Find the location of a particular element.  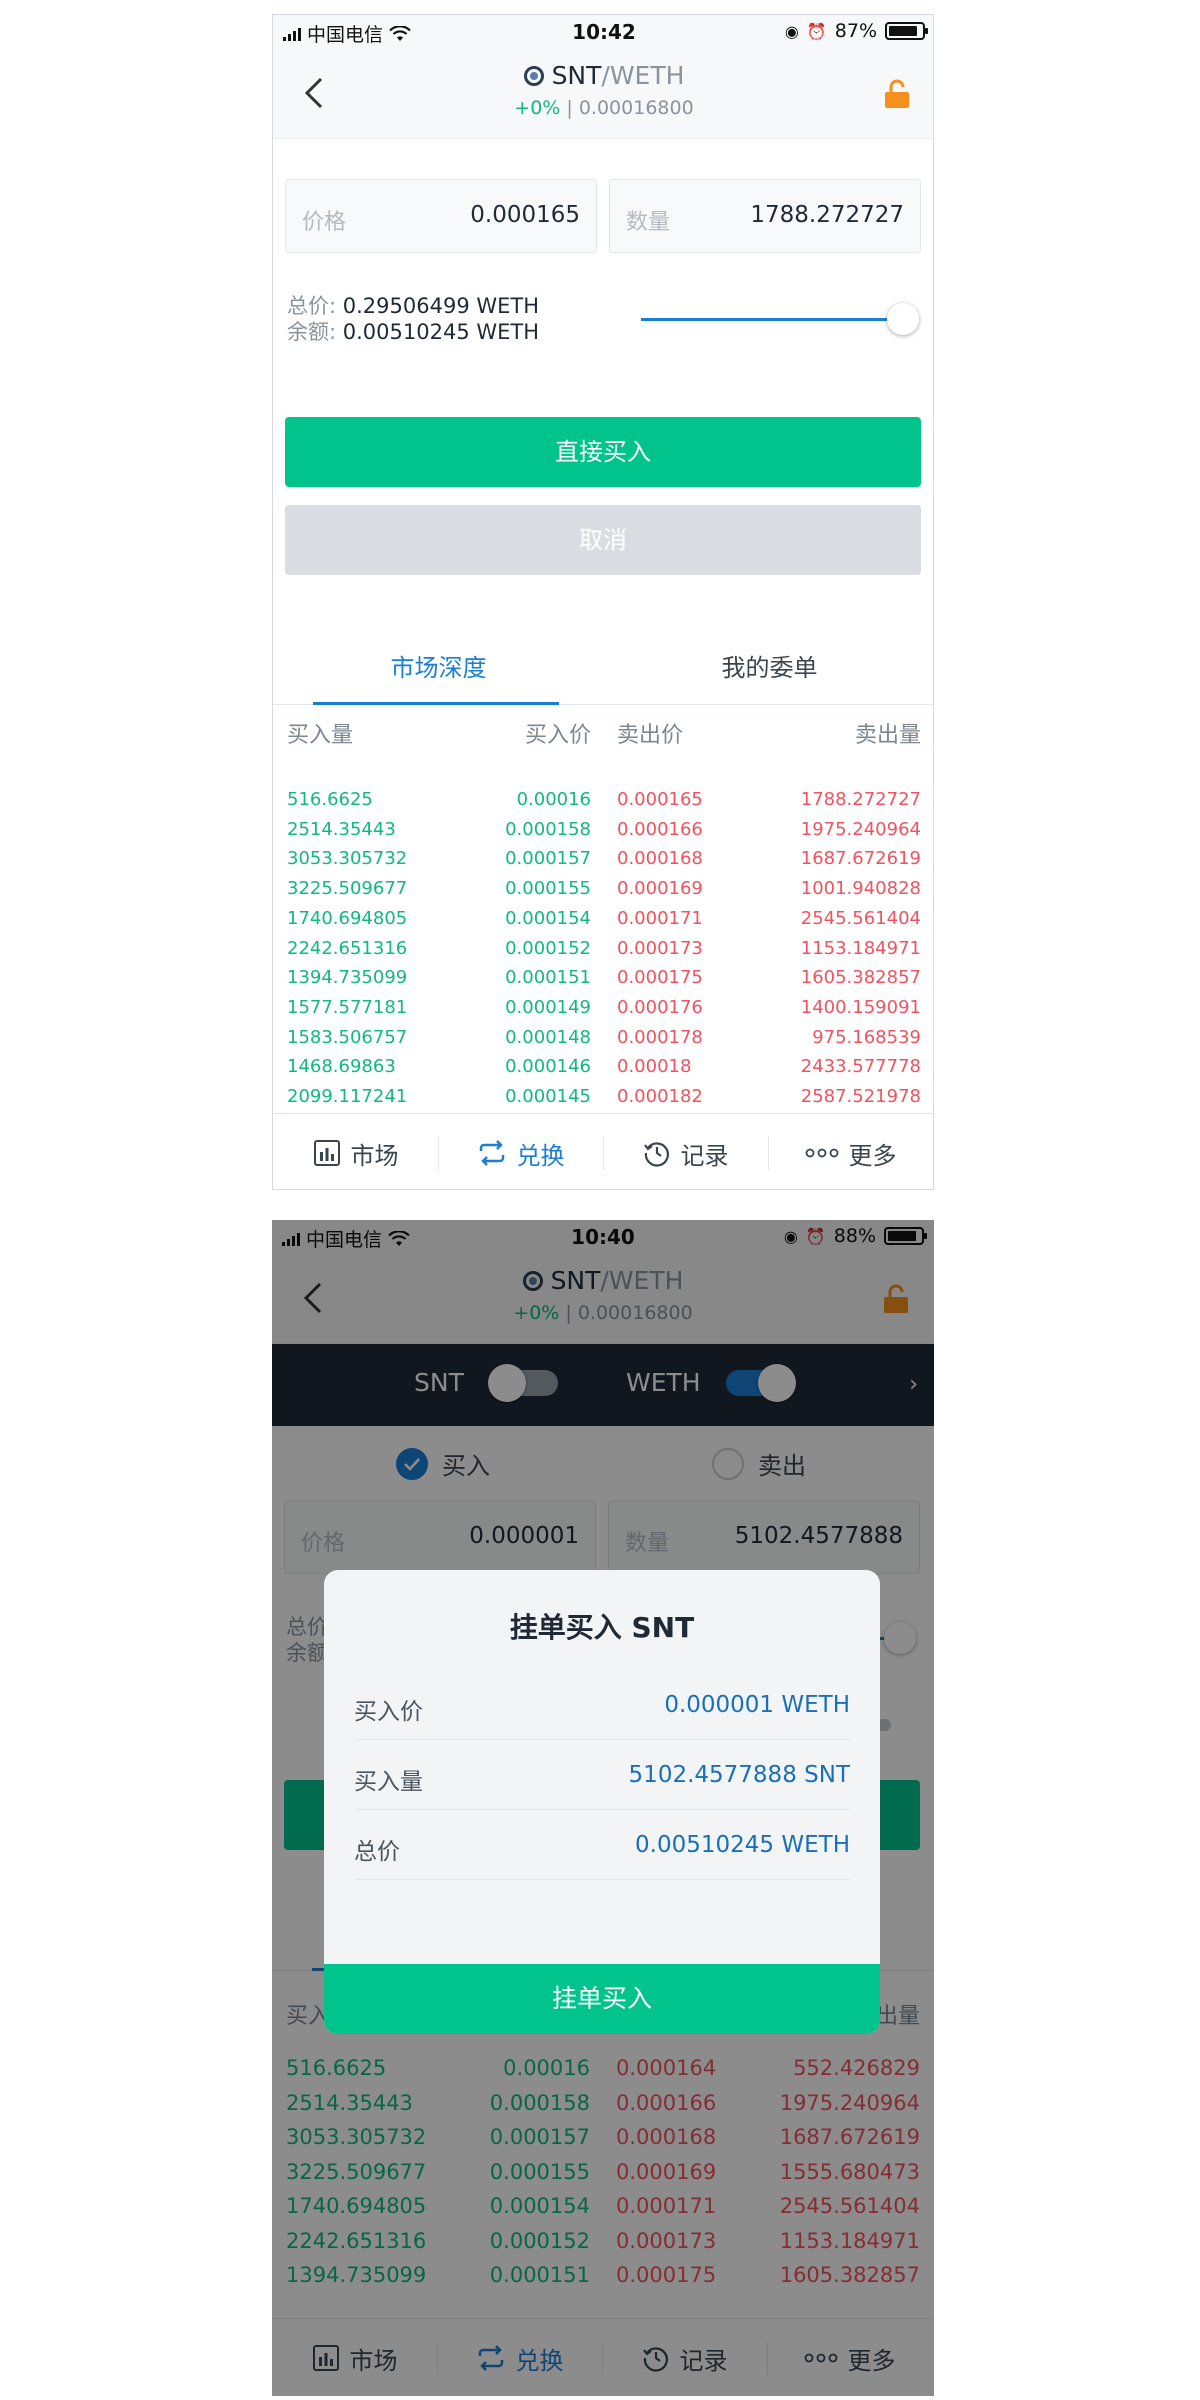

tab-more: 更多 is located at coordinates (850, 1151).